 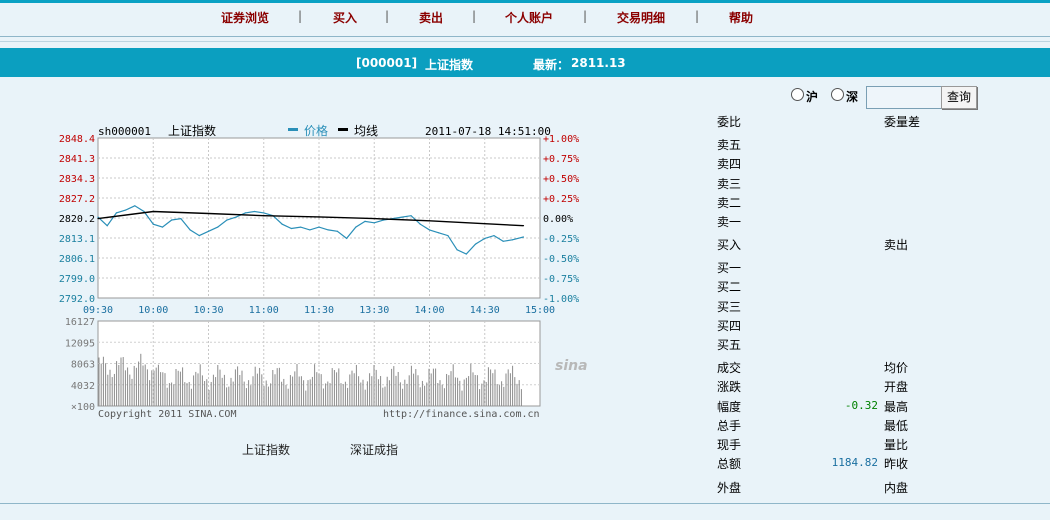 I want to click on price-tick-label: 2799.0, so click(x=77, y=279).